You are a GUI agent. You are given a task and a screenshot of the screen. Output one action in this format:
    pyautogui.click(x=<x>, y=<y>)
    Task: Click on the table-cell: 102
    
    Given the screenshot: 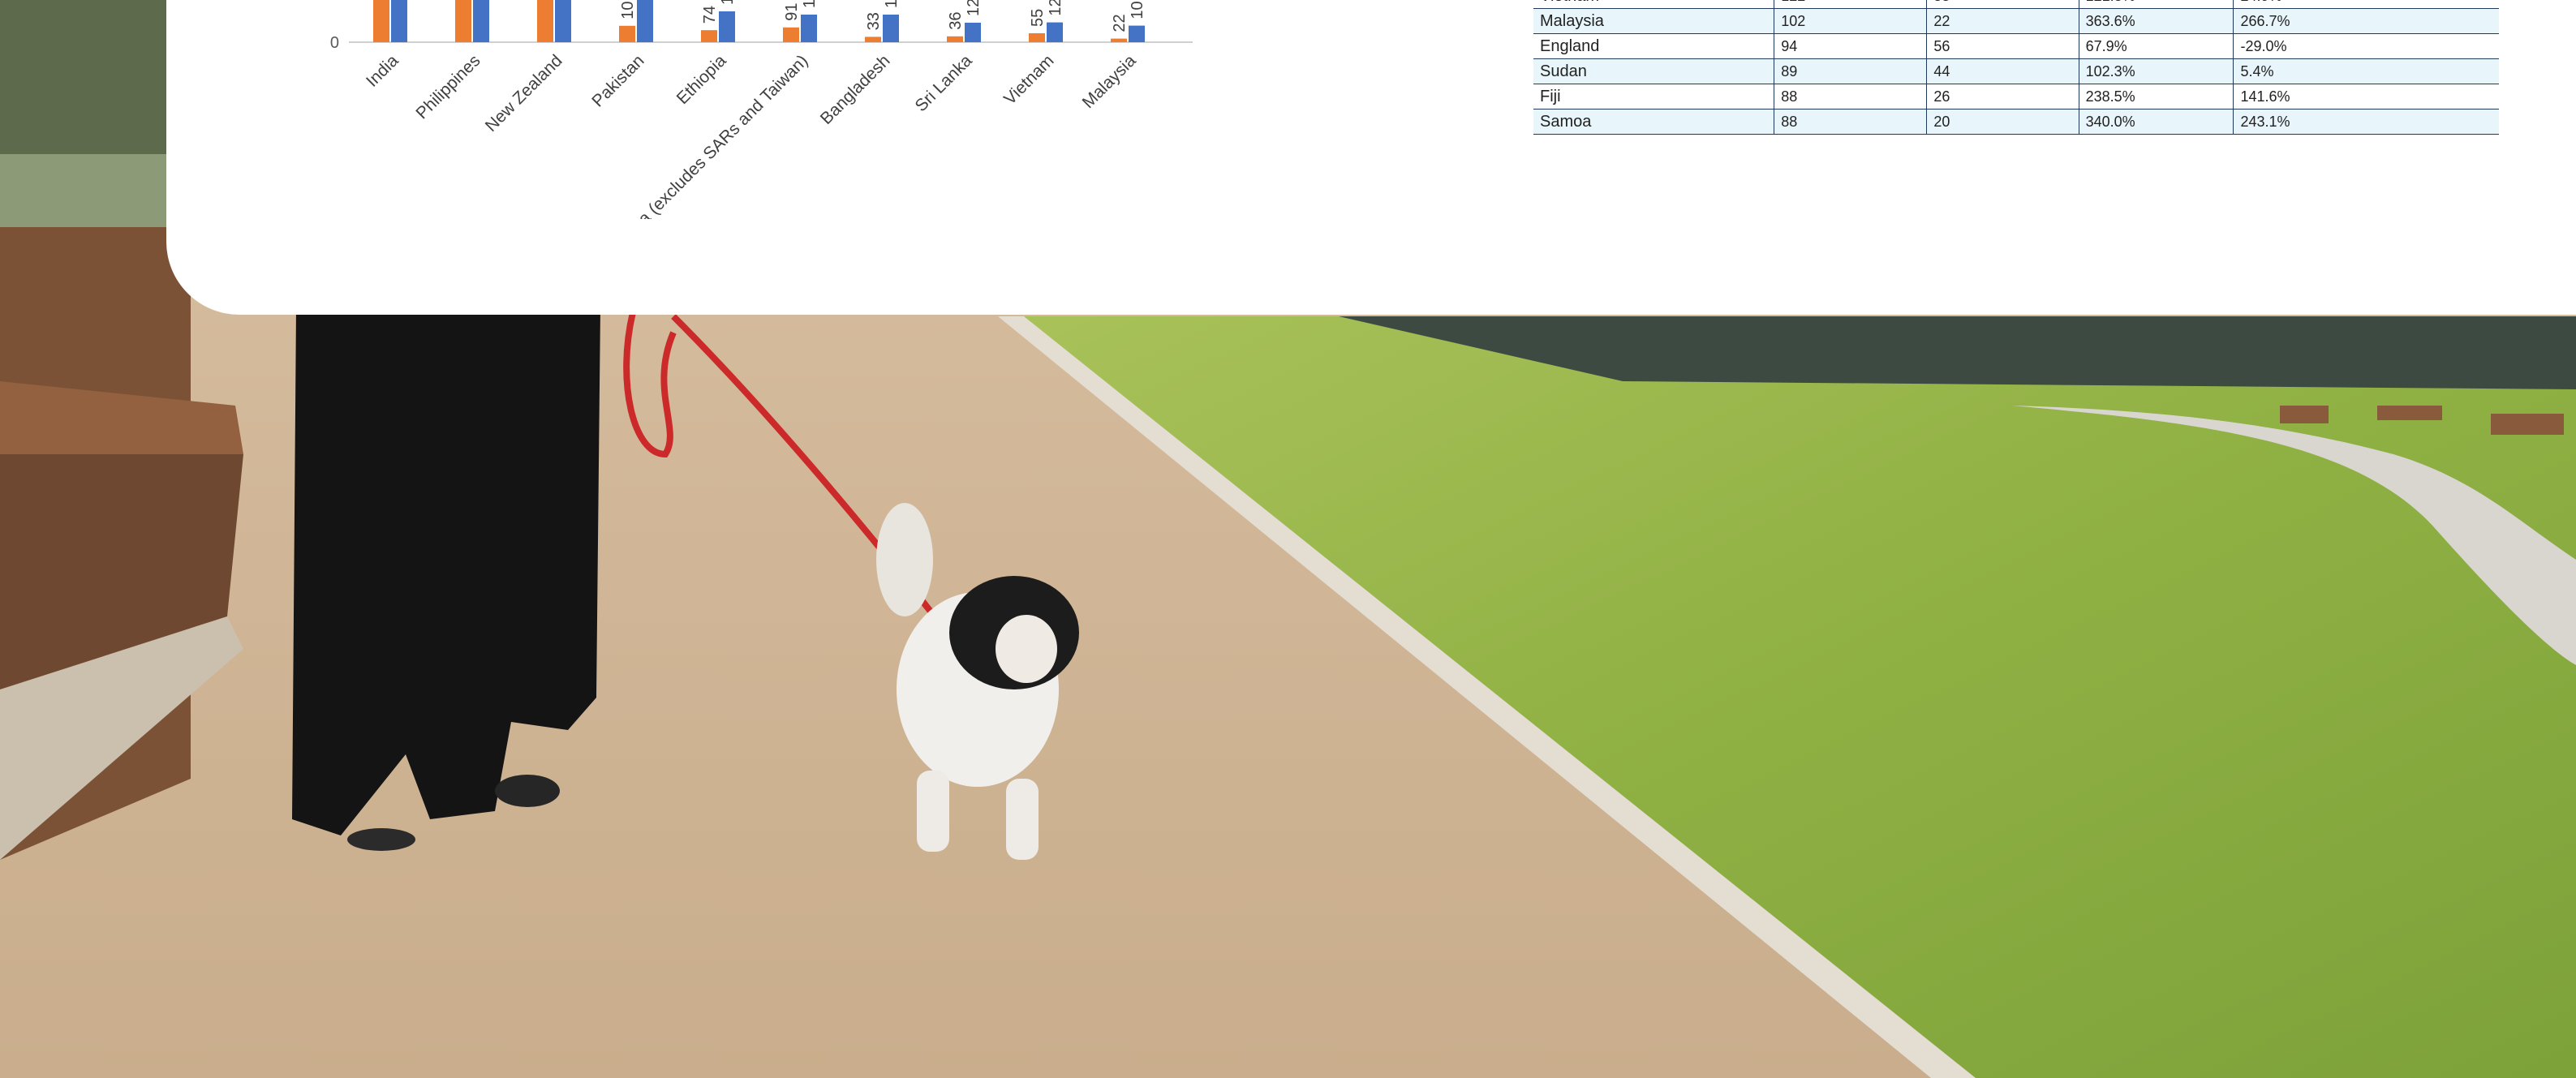 What is the action you would take?
    pyautogui.click(x=1851, y=21)
    